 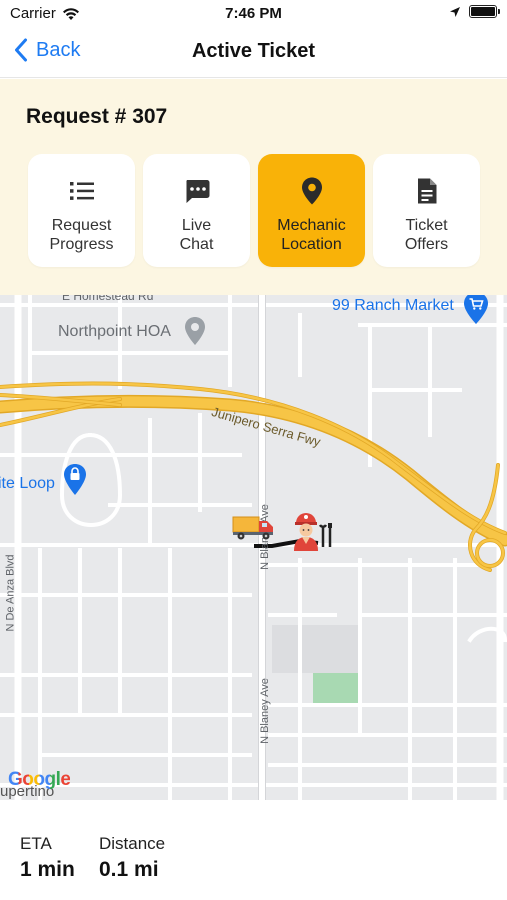 What do you see at coordinates (75, 479) in the screenshot?
I see `lock-pin-icon` at bounding box center [75, 479].